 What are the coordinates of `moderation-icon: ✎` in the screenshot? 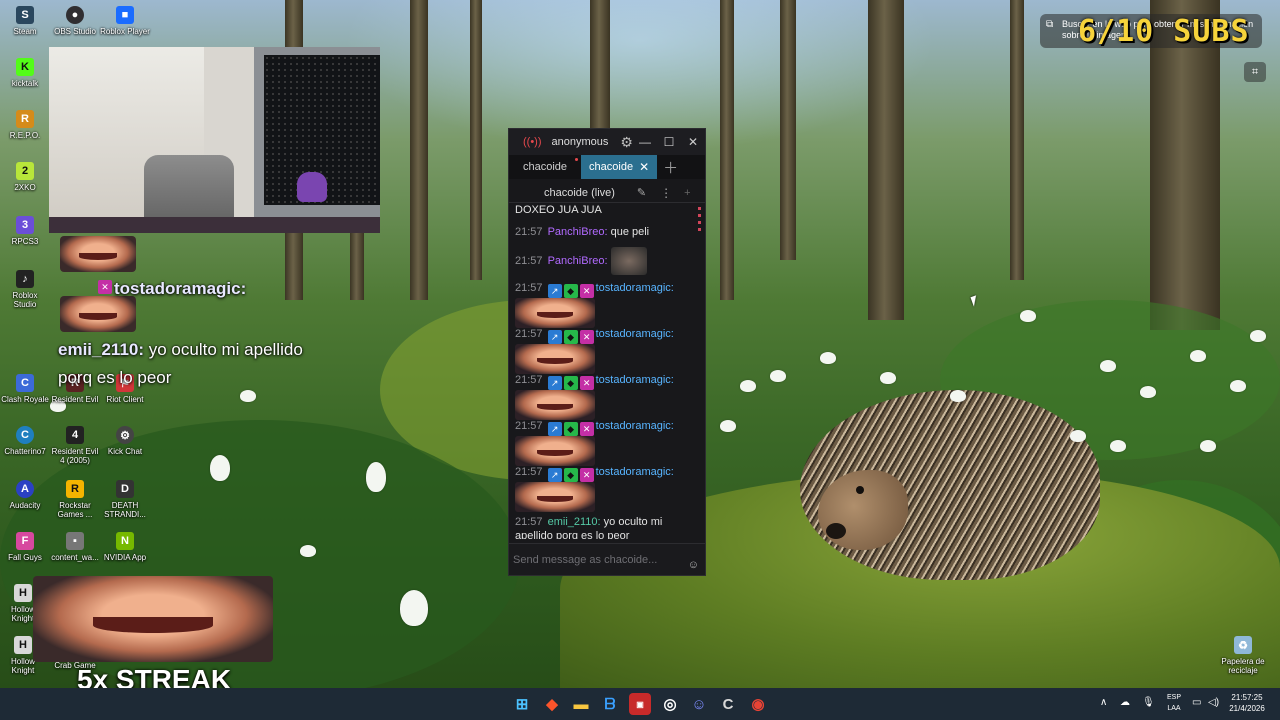 It's located at (641, 192).